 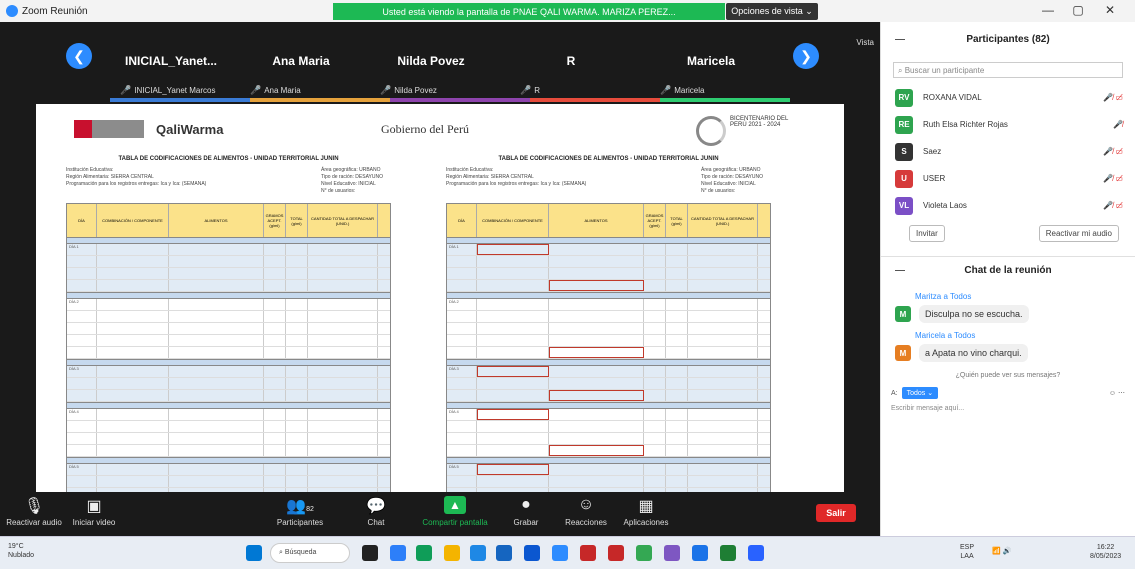 I want to click on taskbar-search: ⌕ Búsqueda, so click(x=310, y=553).